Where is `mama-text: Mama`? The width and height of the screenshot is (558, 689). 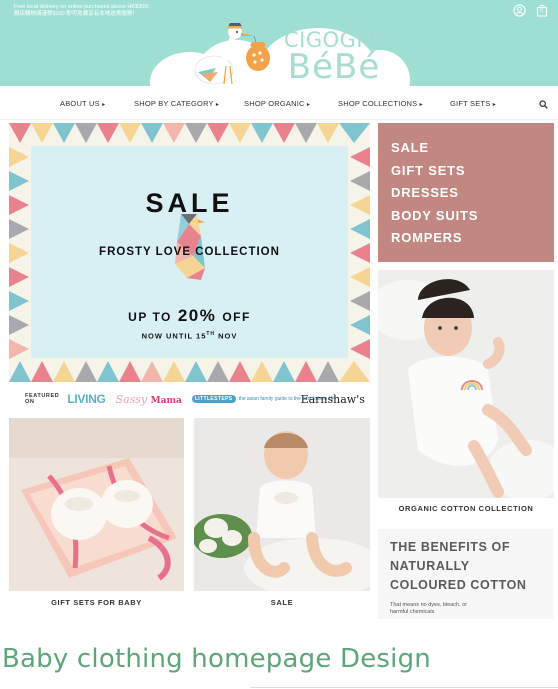 mama-text: Mama is located at coordinates (166, 400).